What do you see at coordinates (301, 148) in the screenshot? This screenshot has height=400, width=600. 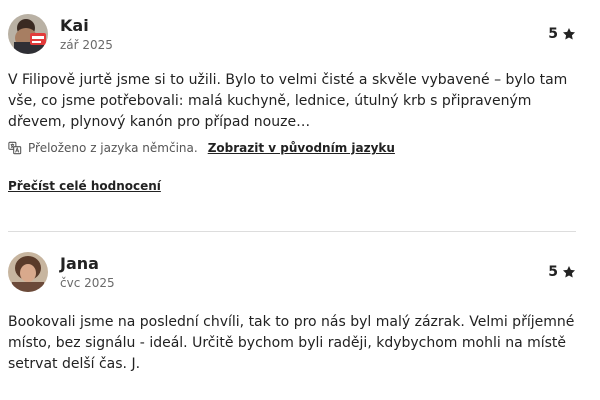 I see `show-original-link: Zobrazit v původním jazyku` at bounding box center [301, 148].